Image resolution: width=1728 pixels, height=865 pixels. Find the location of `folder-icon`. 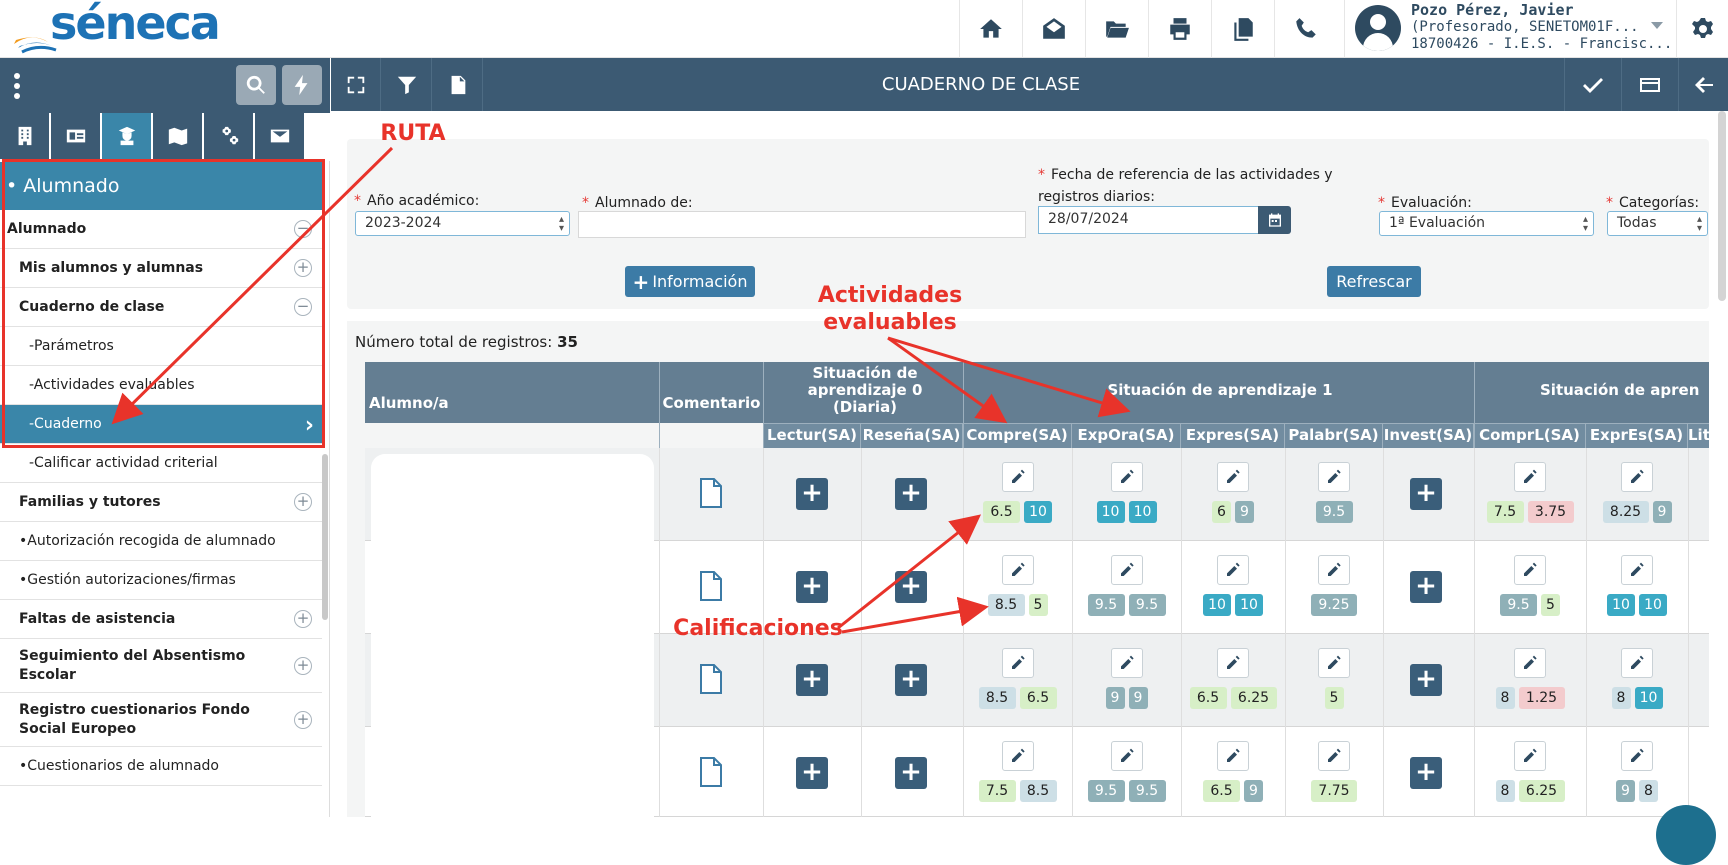

folder-icon is located at coordinates (1116, 29).